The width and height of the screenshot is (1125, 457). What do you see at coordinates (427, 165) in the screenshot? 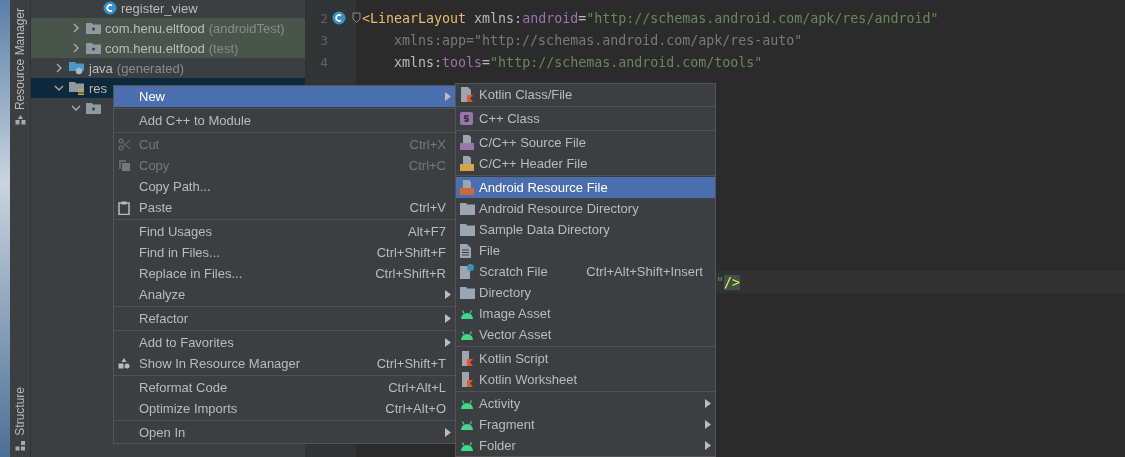
I see `shortcut-label: Ctrl+C` at bounding box center [427, 165].